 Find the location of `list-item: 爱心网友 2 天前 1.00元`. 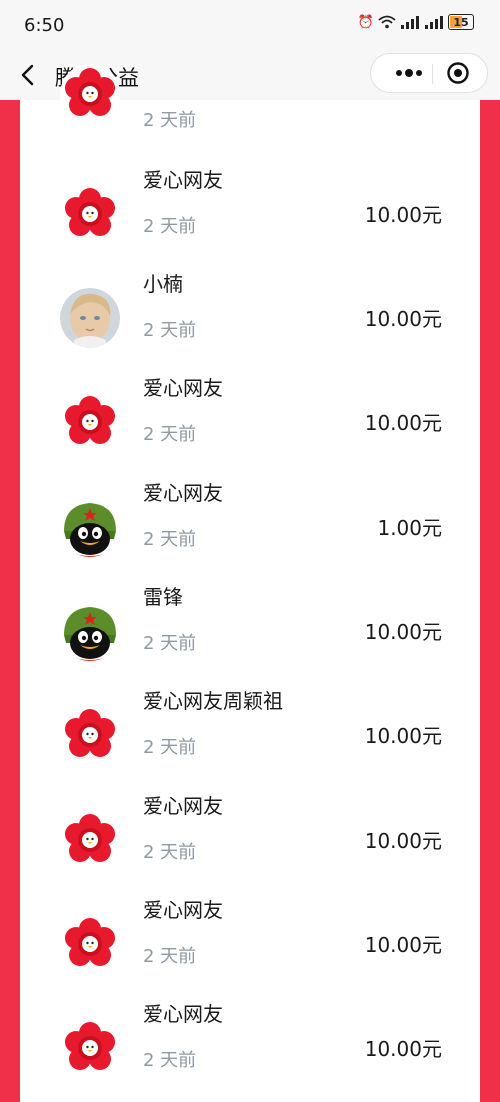

list-item: 爱心网友 2 天前 1.00元 is located at coordinates (250, 517).